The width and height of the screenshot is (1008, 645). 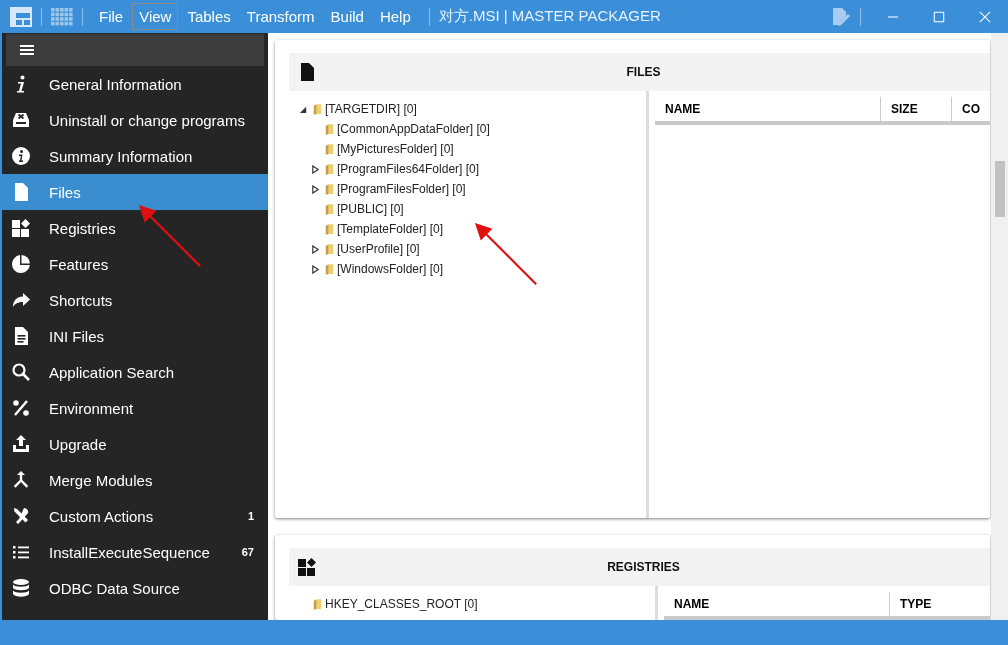 I want to click on sidebar-item: Custom Actions 1, so click(x=135, y=516).